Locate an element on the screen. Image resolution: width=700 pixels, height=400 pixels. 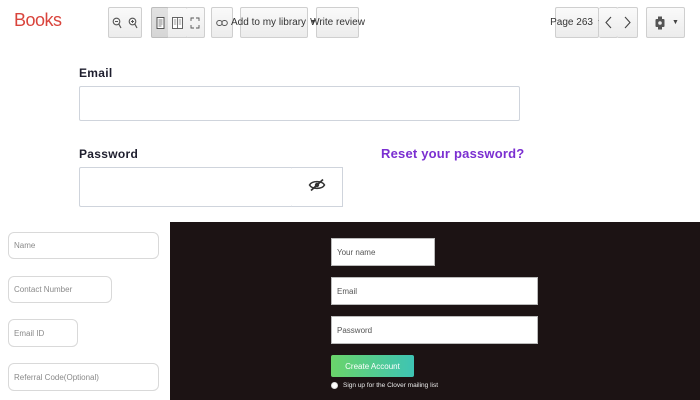
hide-password-icon is located at coordinates (317, 187).